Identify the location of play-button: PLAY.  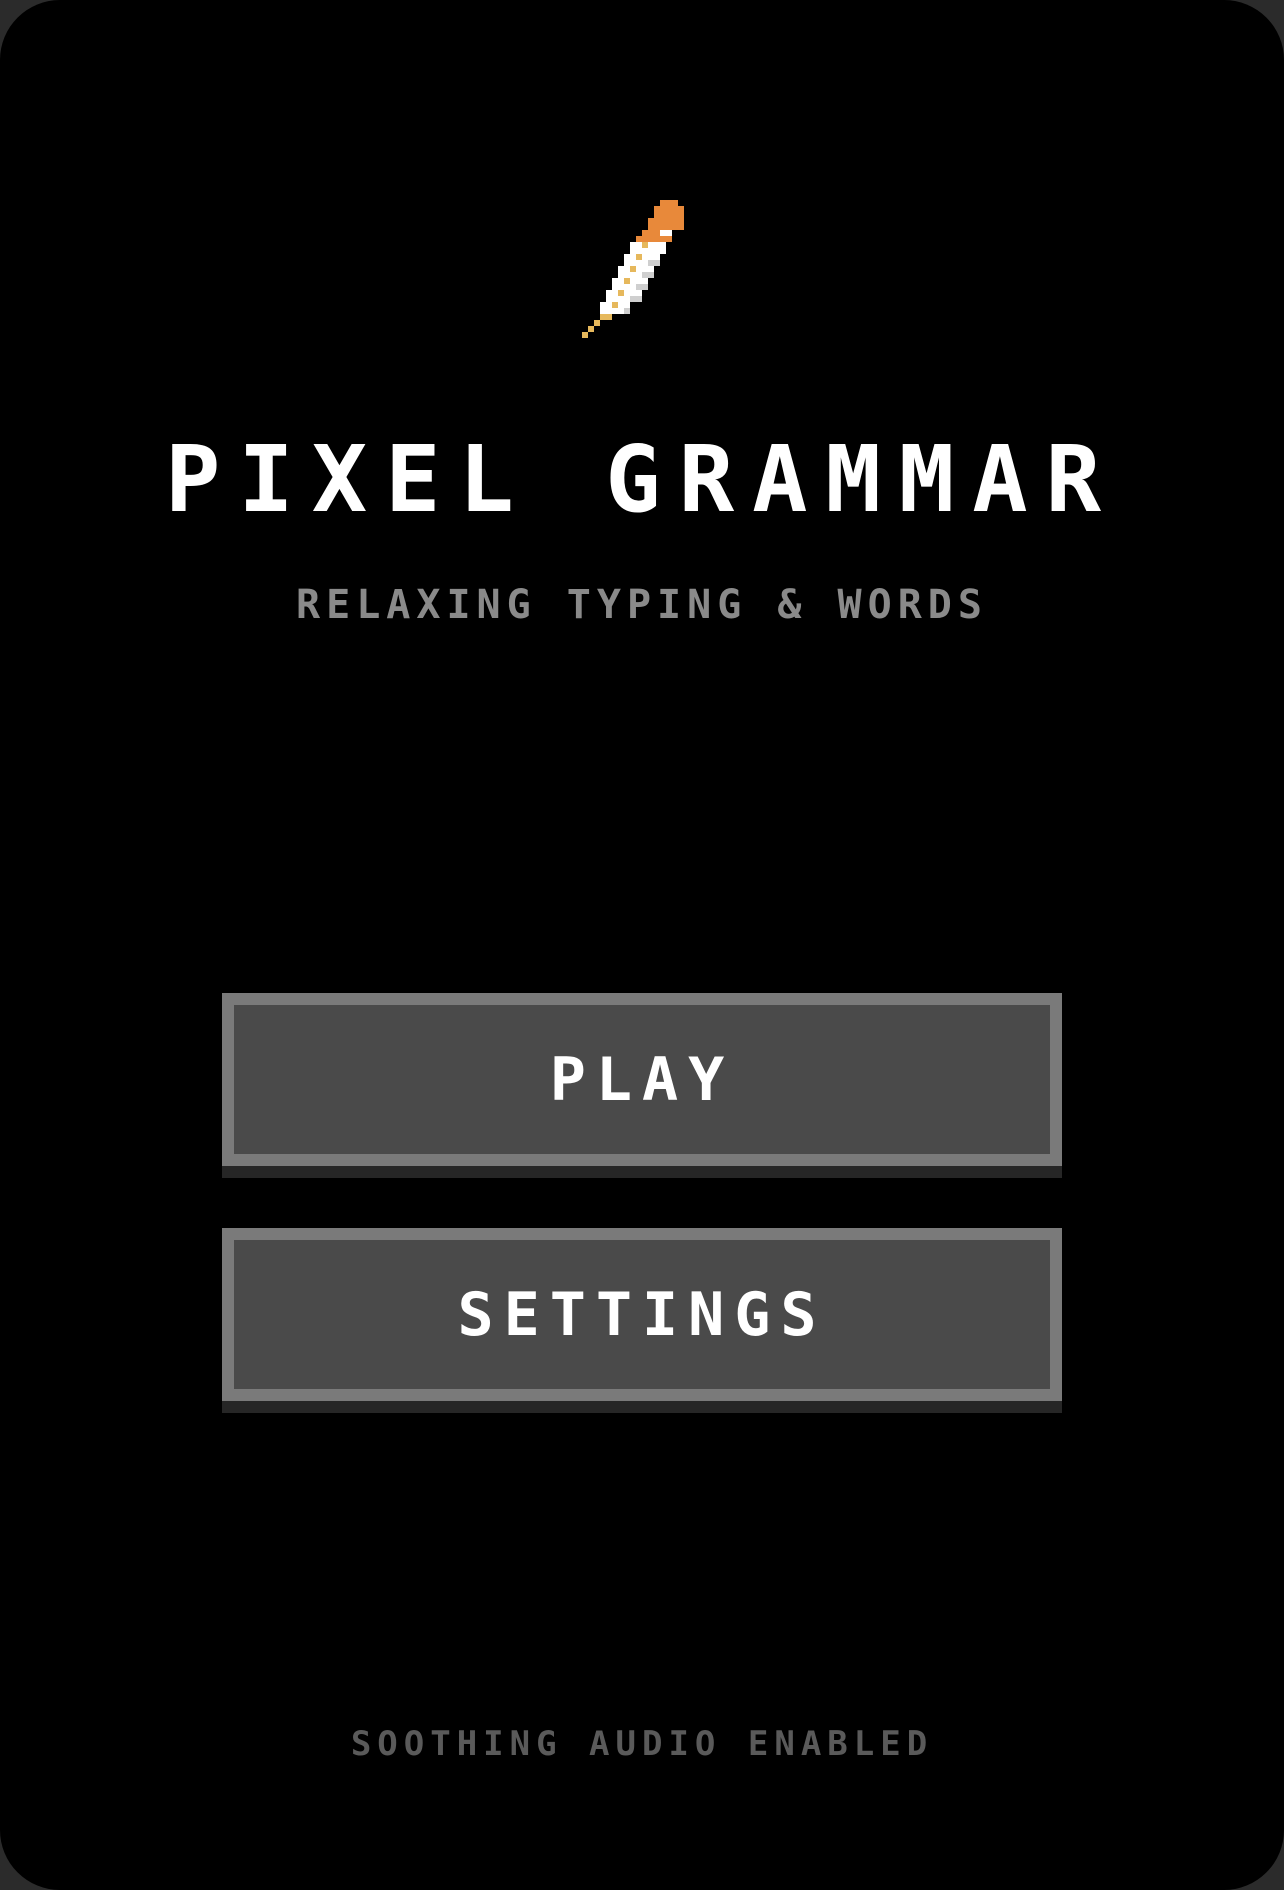
(642, 1079).